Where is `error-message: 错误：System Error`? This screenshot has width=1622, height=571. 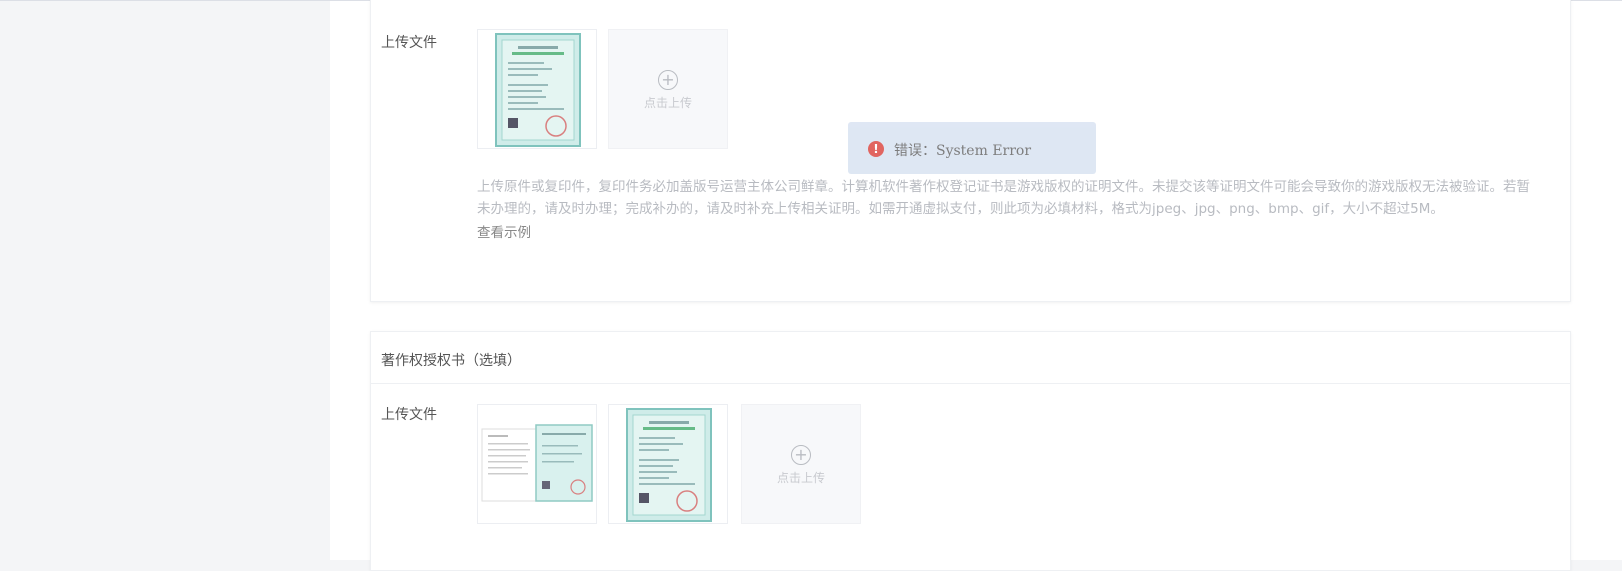
error-message: 错误：System Error is located at coordinates (963, 151).